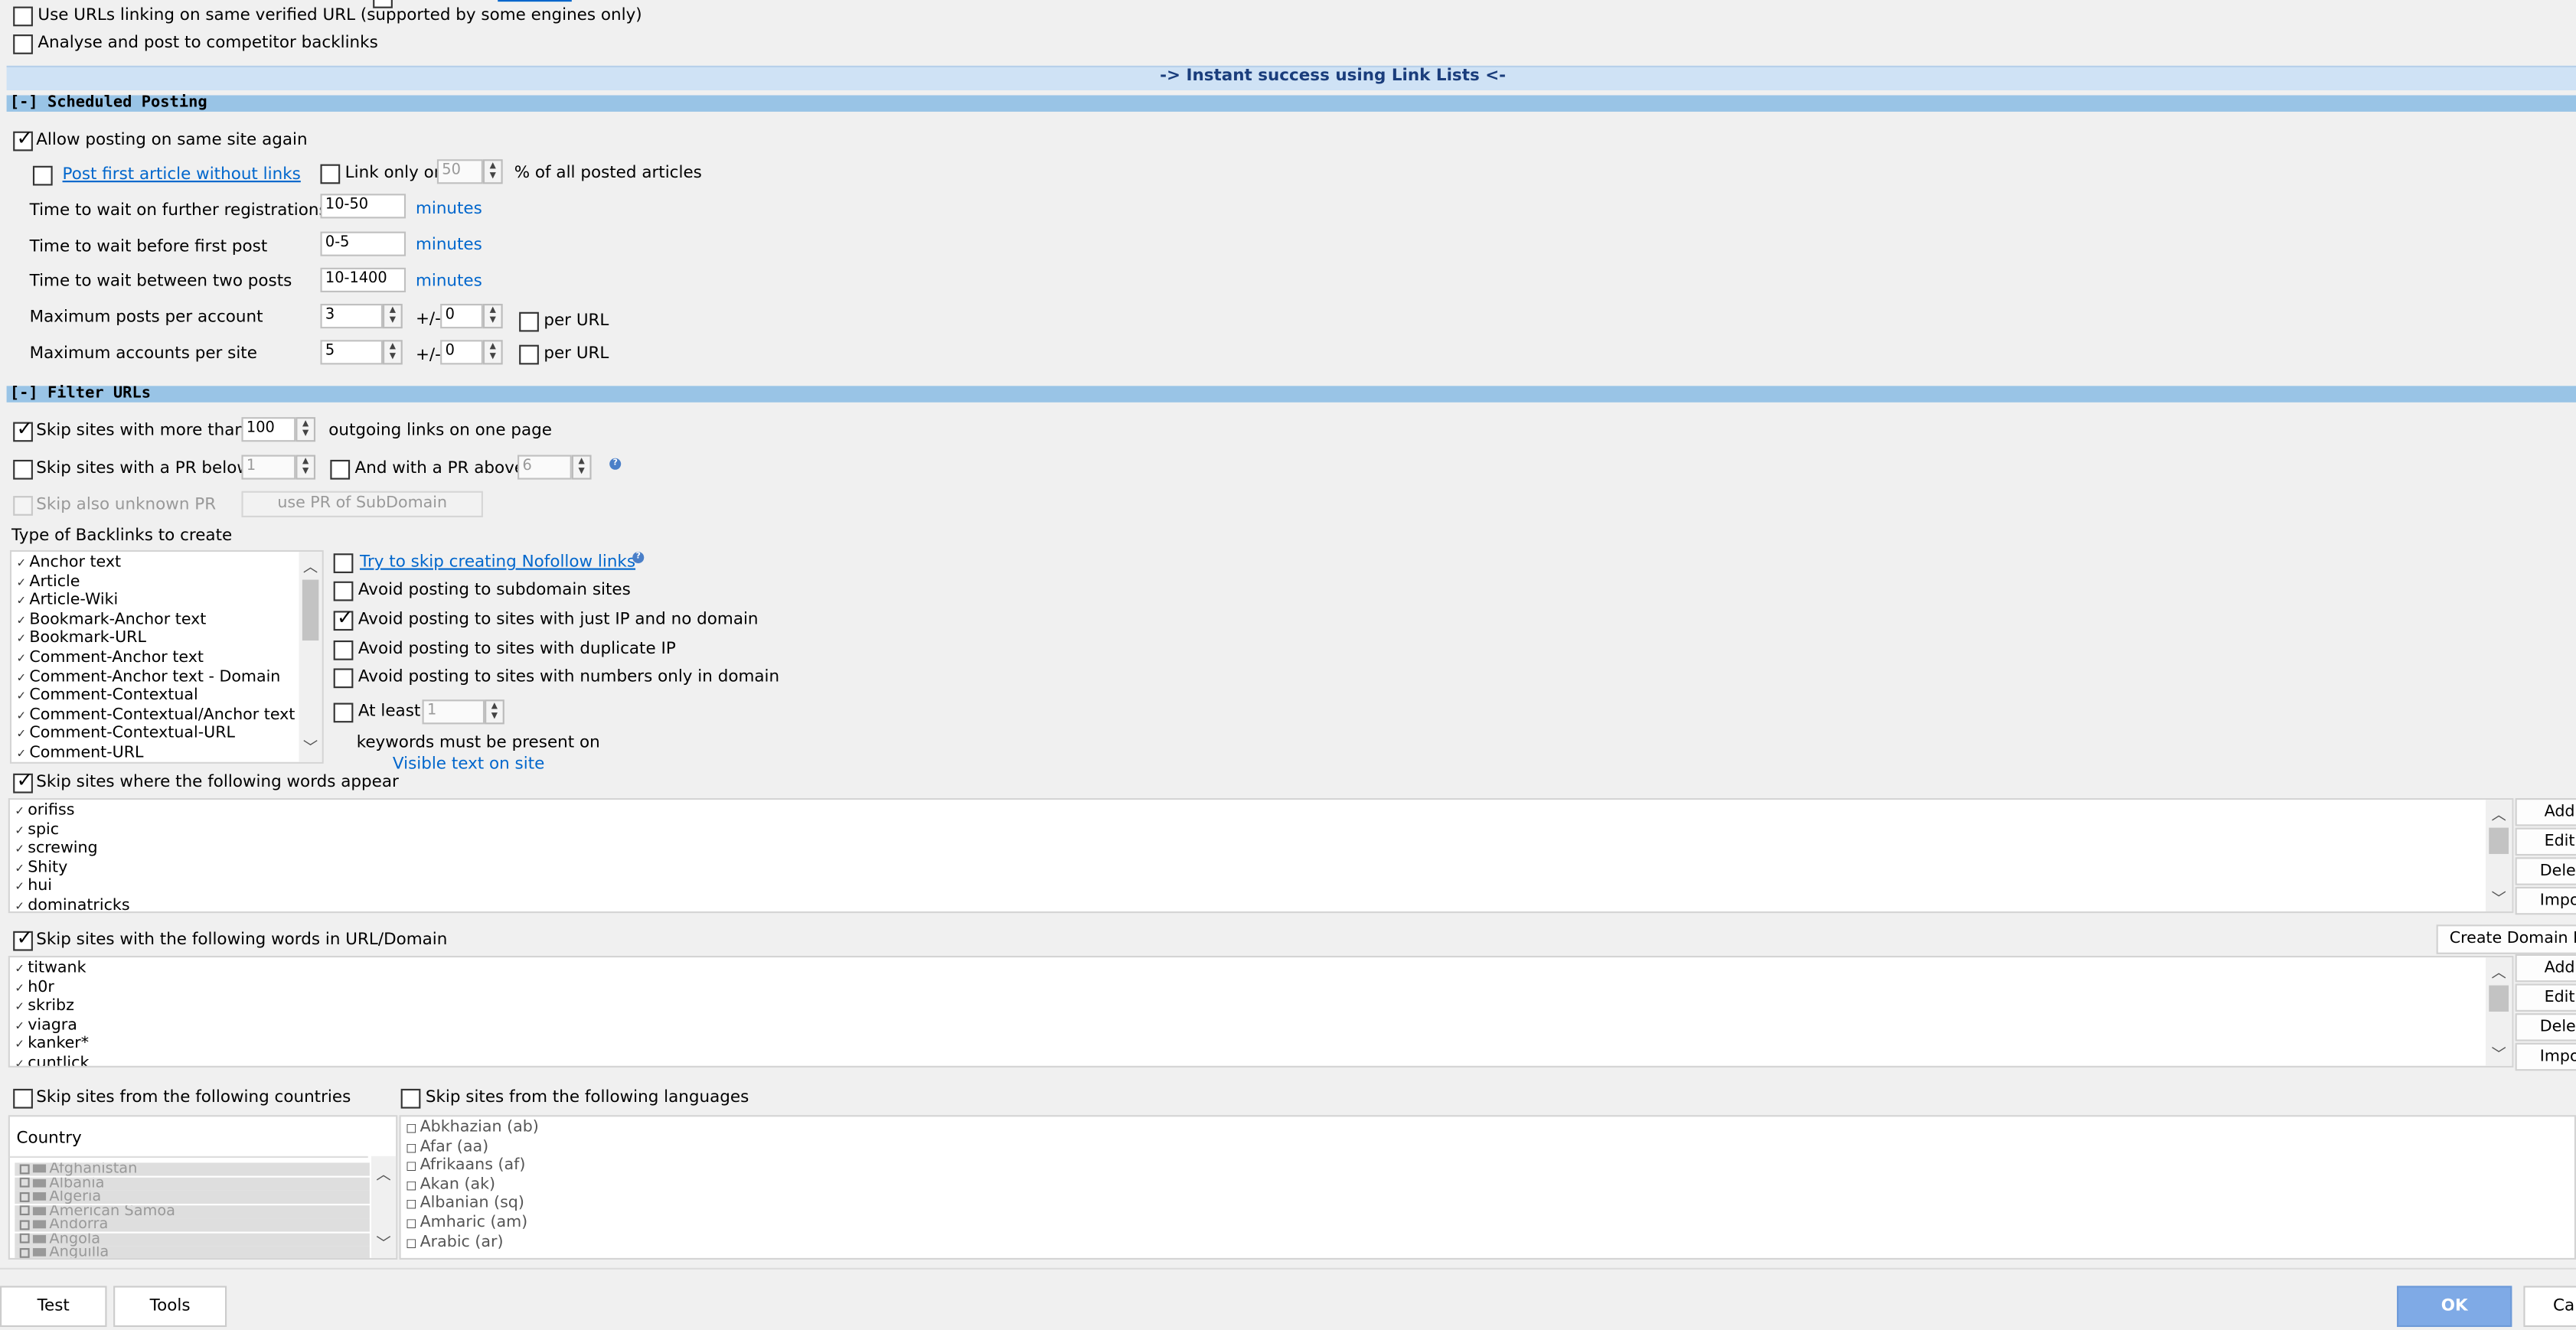 The width and height of the screenshot is (2576, 1330). I want to click on list-item: ✓ spic, so click(37, 830).